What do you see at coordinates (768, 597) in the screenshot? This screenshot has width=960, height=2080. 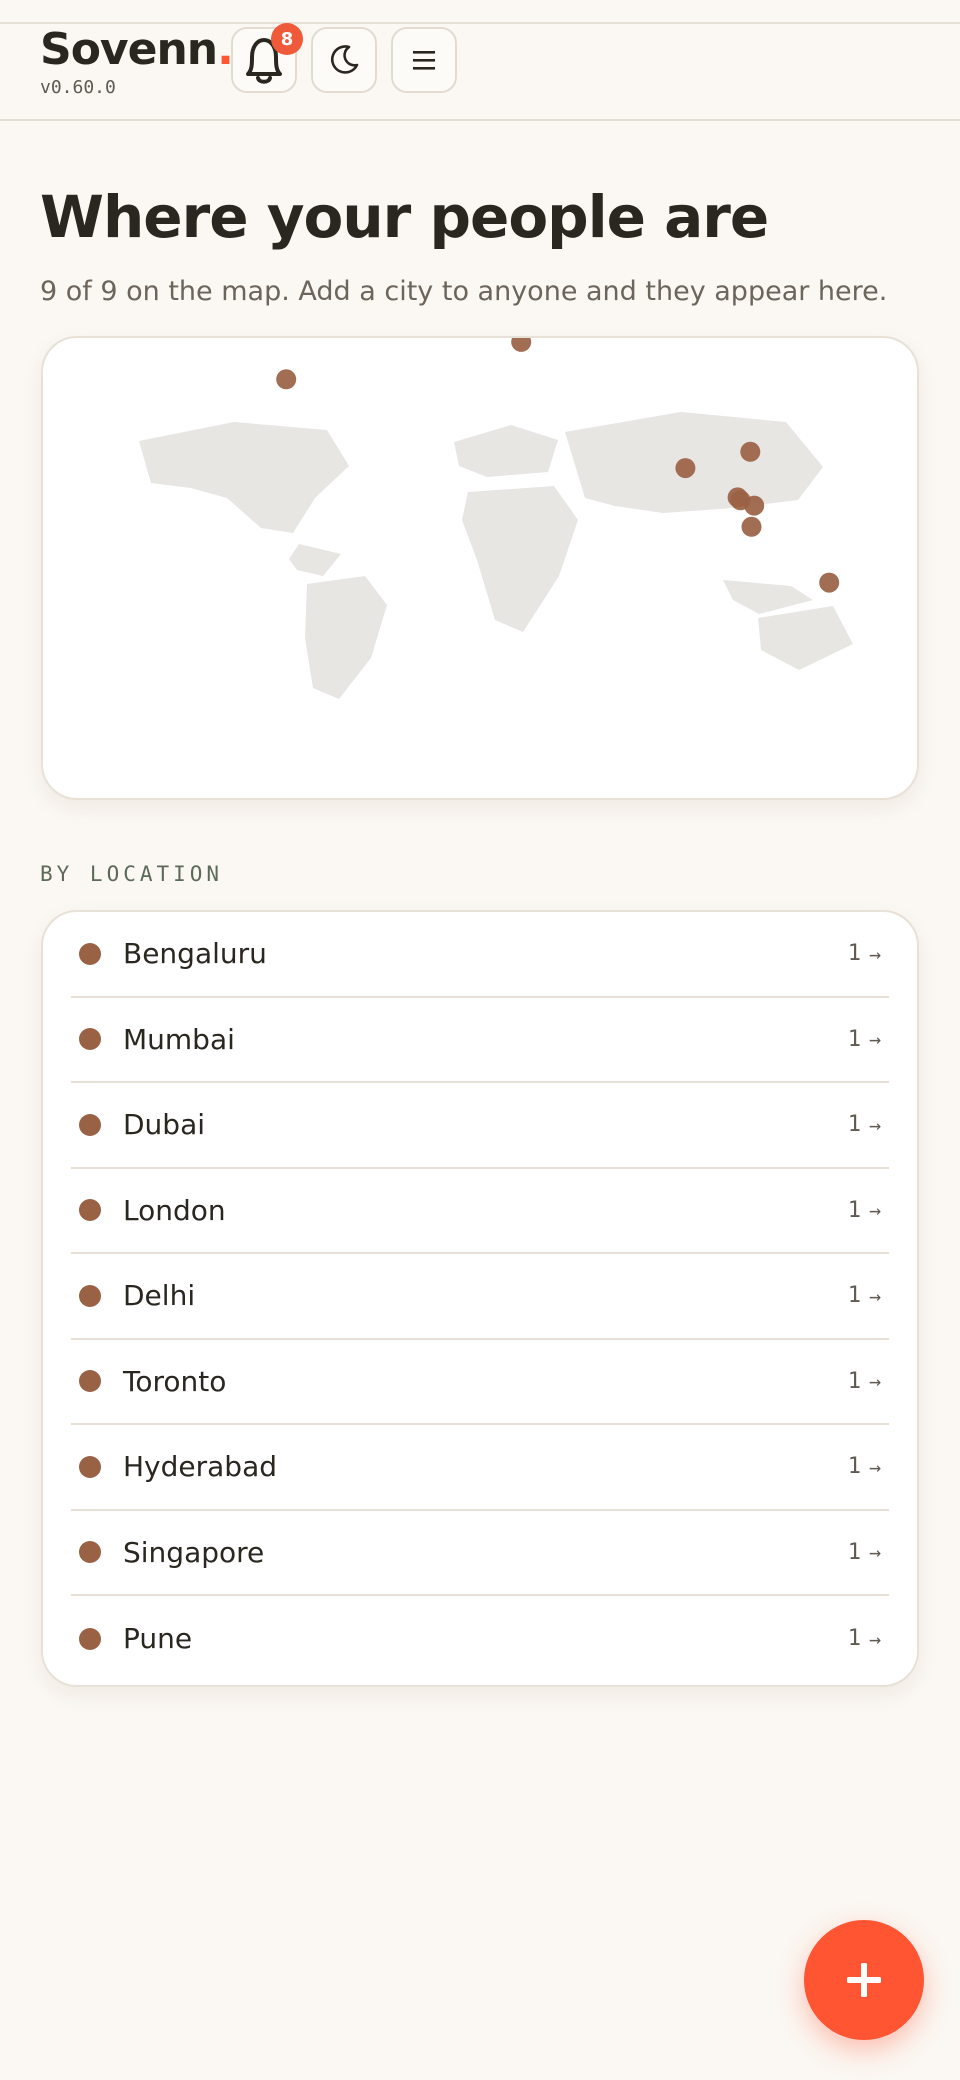 I see `land-southeast-asia` at bounding box center [768, 597].